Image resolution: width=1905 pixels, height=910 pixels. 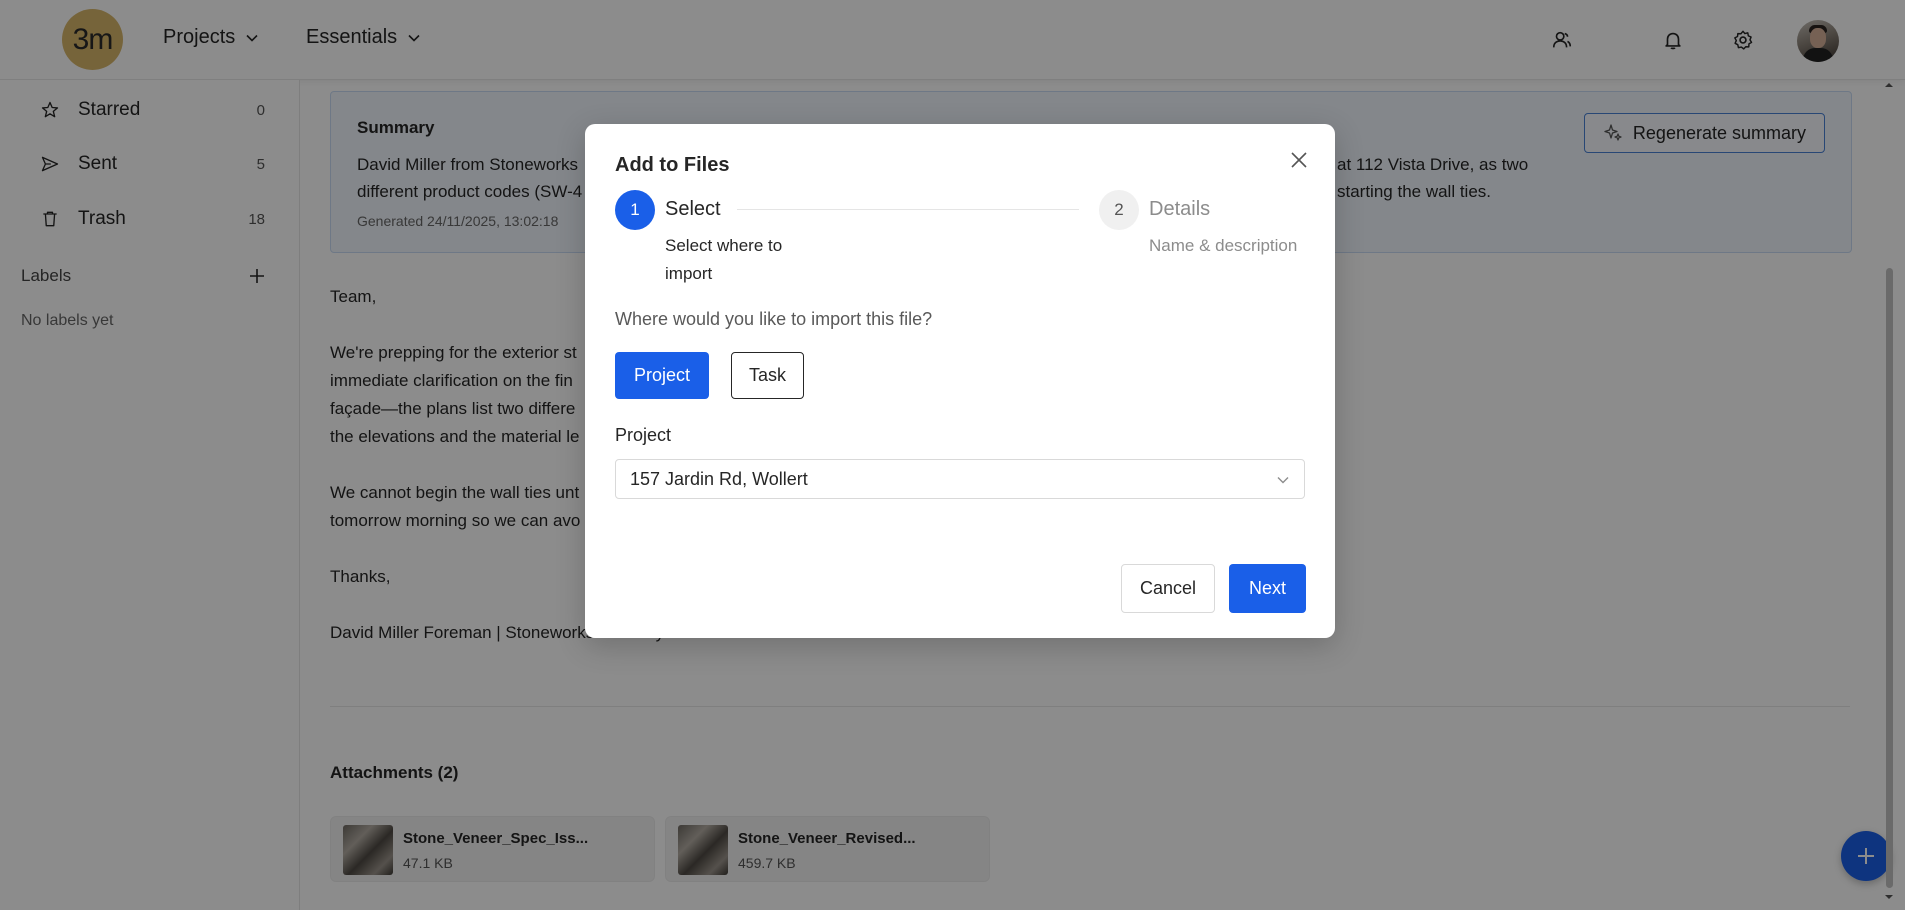 I want to click on project-field-label: Project, so click(x=643, y=435).